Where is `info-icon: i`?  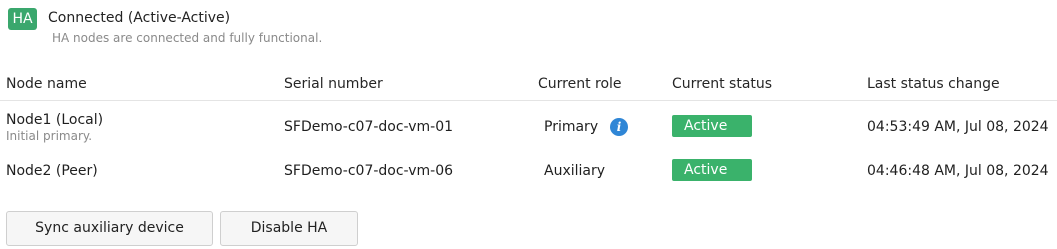
info-icon: i is located at coordinates (619, 127).